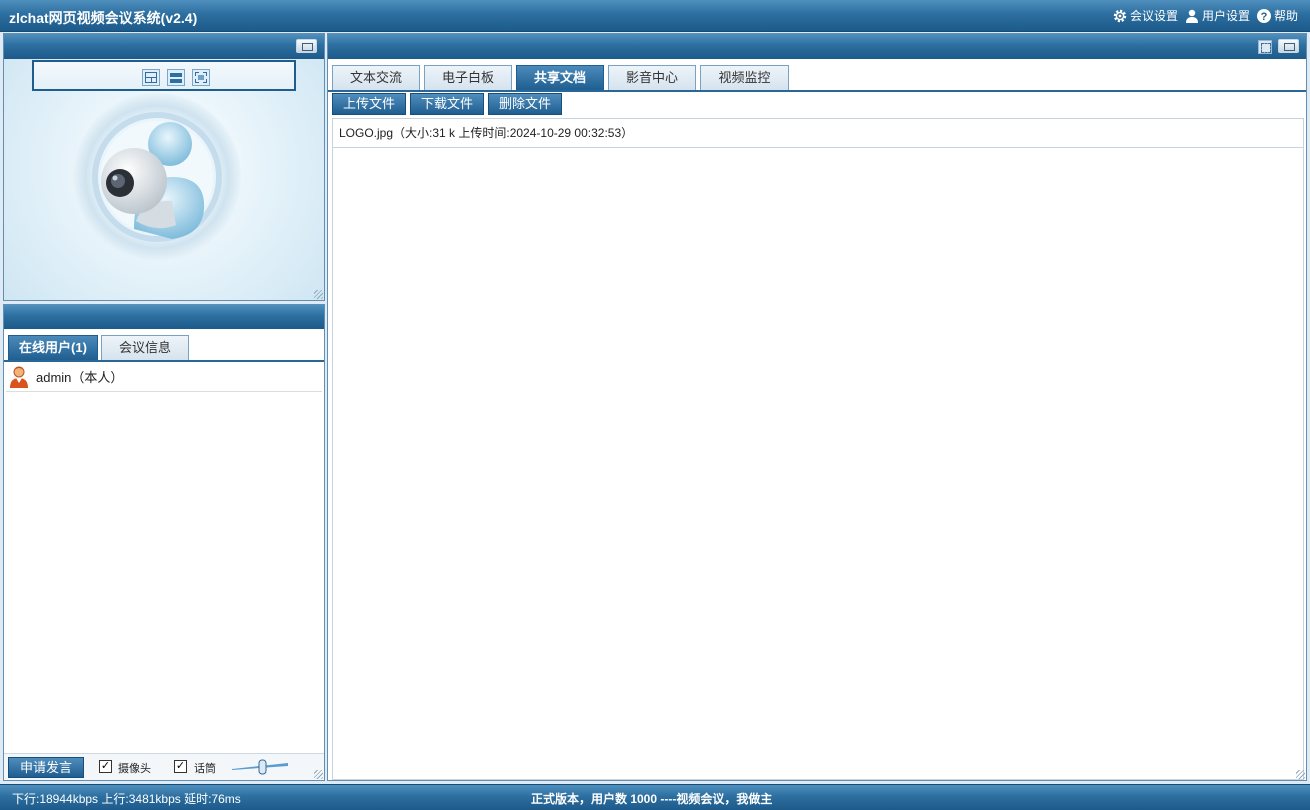  I want to click on users-panel-header, so click(164, 317).